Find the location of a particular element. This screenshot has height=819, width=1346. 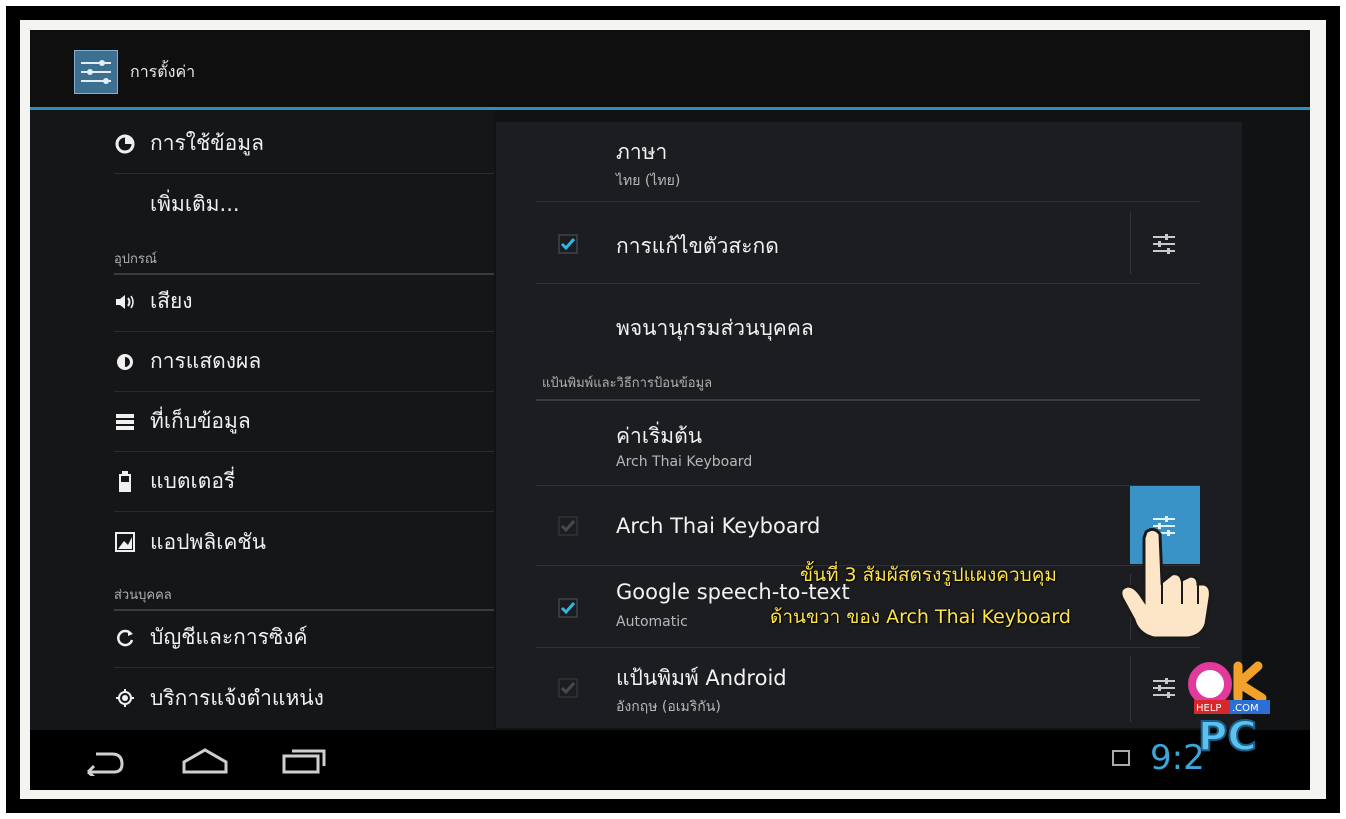

sidebar-item-data-usage: การใช้ข้อมูล is located at coordinates (304, 144).